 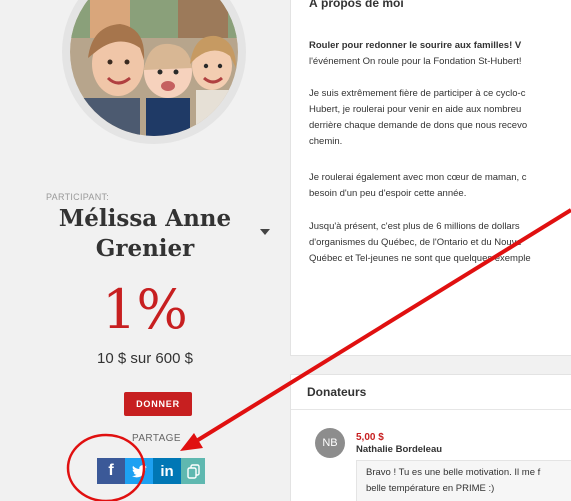 I want to click on donor-name: Nathalie Bordeleau, so click(x=399, y=449).